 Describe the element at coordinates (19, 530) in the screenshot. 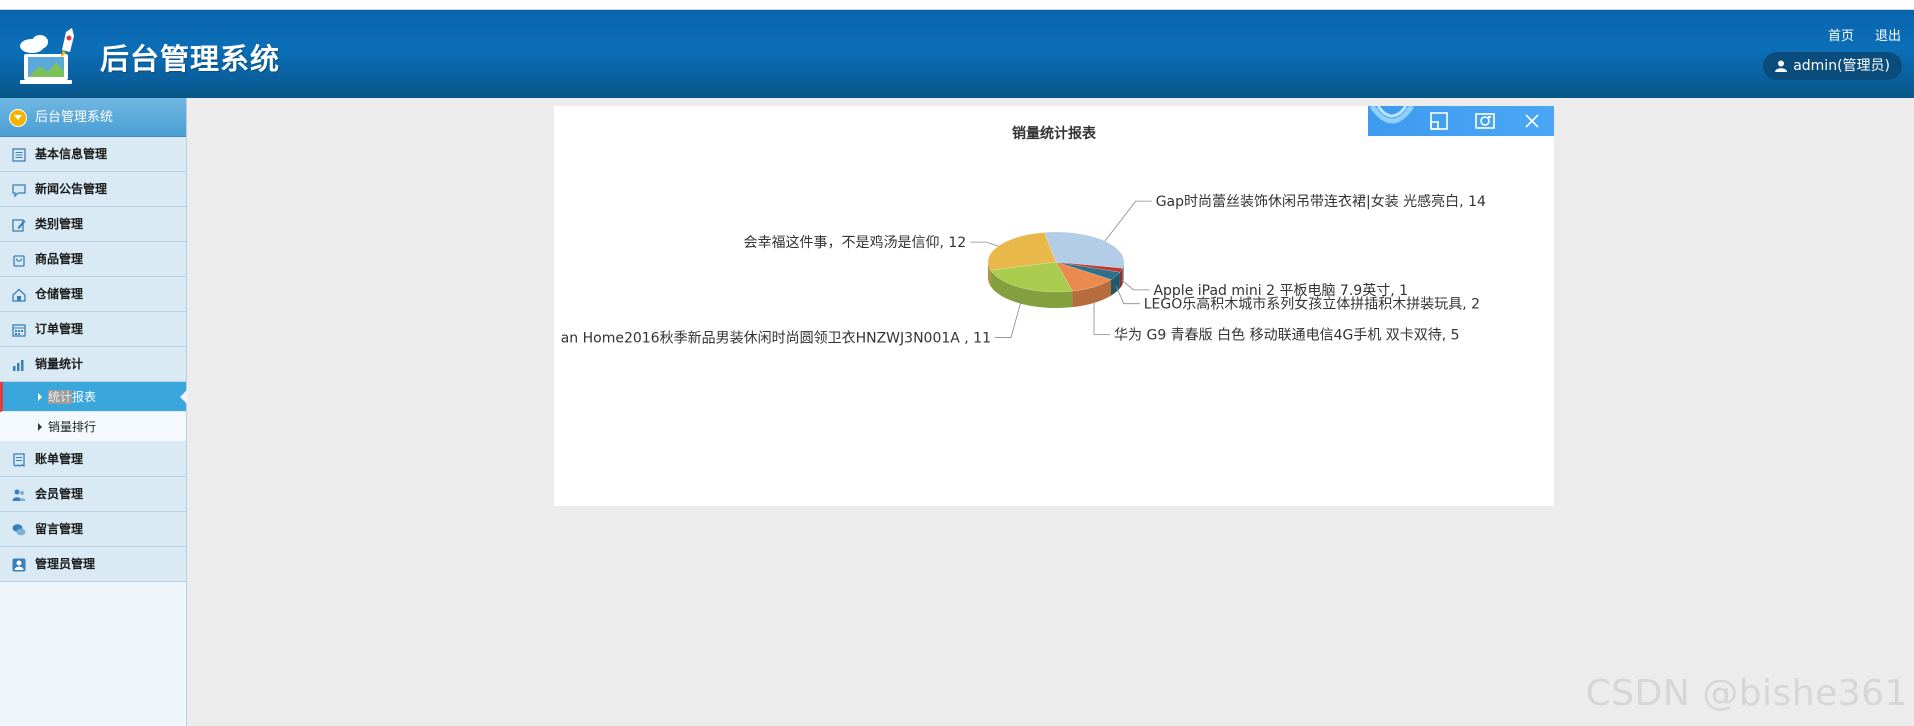

I see `comments-icon` at that location.